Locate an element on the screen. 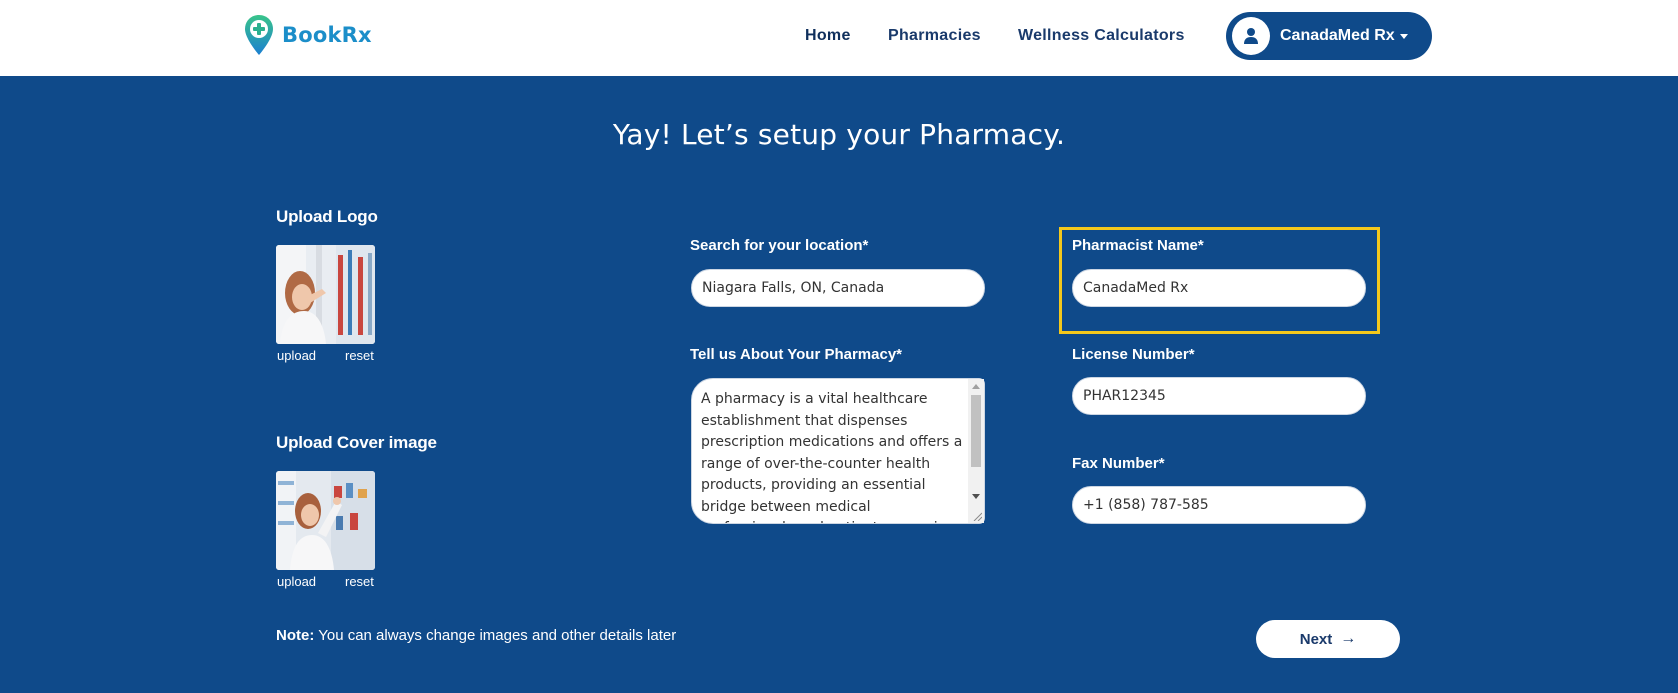 This screenshot has width=1678, height=693. upload-cover-title: Upload Cover image is located at coordinates (356, 442).